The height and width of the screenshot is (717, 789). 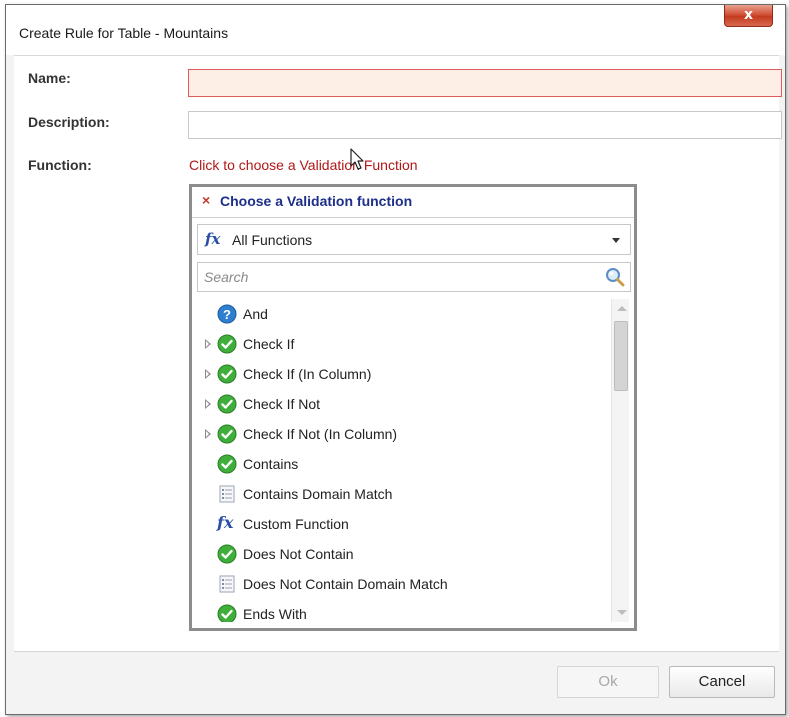 I want to click on choose-function-link: Click to choose a Validation Function, so click(x=303, y=165).